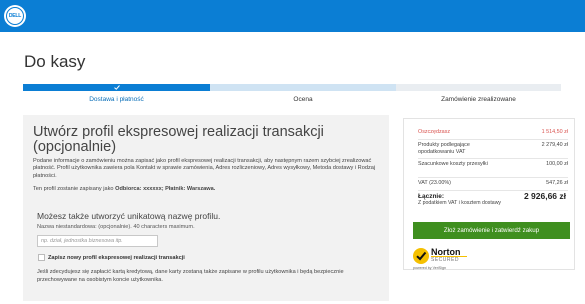 This screenshot has width=585, height=304. I want to click on checkout-progress-bar, so click(292, 87).